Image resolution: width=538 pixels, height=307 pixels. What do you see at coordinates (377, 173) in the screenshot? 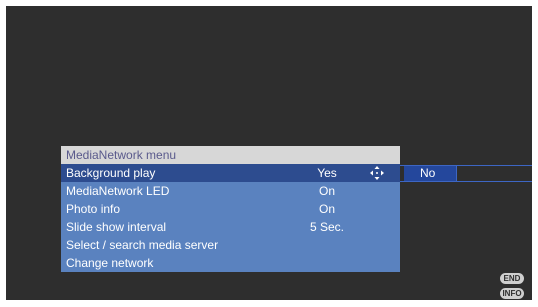
I see `four-way-arrows-icon` at bounding box center [377, 173].